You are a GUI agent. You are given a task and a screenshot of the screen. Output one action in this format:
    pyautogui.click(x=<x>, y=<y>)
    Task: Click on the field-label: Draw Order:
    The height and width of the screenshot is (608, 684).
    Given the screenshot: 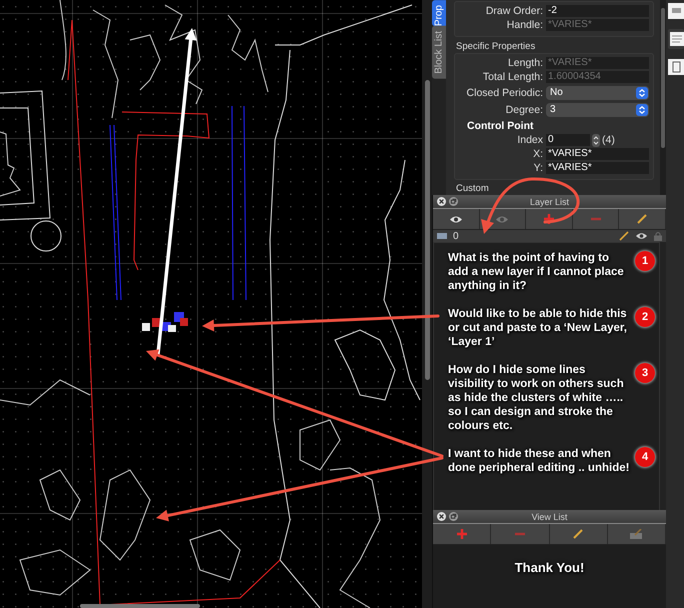 What is the action you would take?
    pyautogui.click(x=513, y=11)
    